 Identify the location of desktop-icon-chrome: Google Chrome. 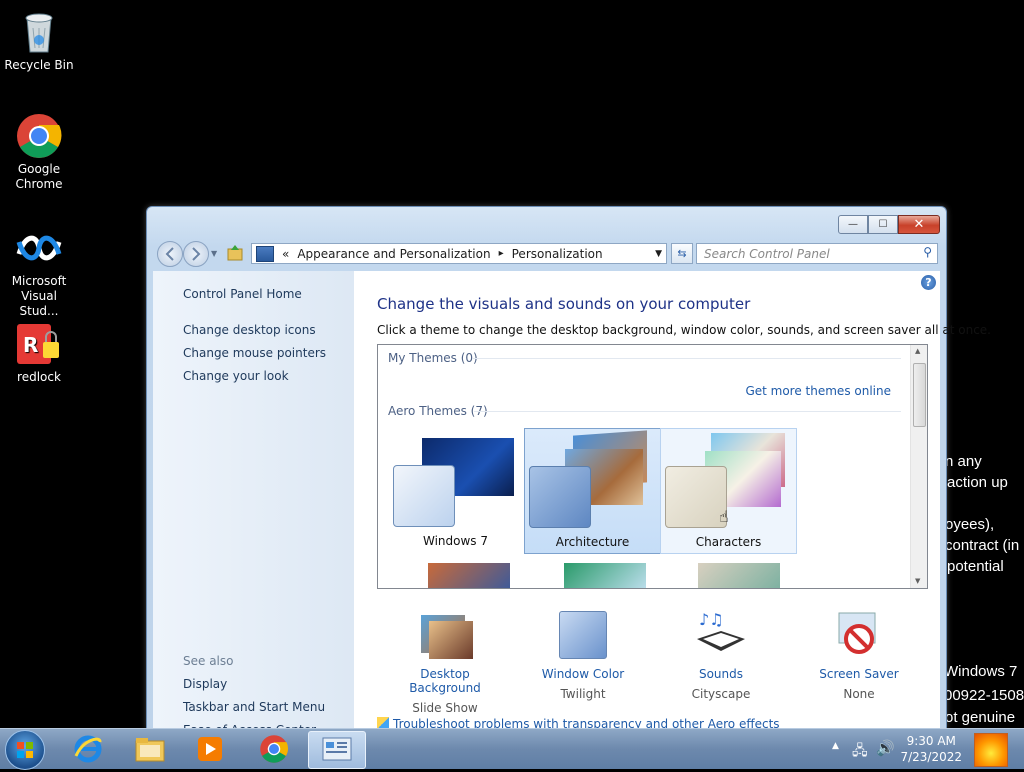
(39, 152).